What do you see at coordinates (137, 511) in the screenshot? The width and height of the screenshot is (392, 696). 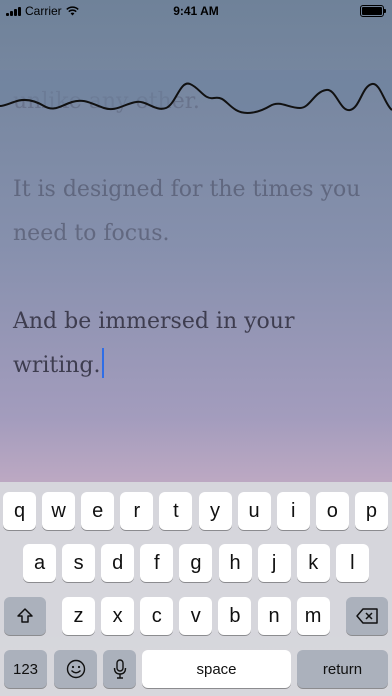 I see `key-r: r` at bounding box center [137, 511].